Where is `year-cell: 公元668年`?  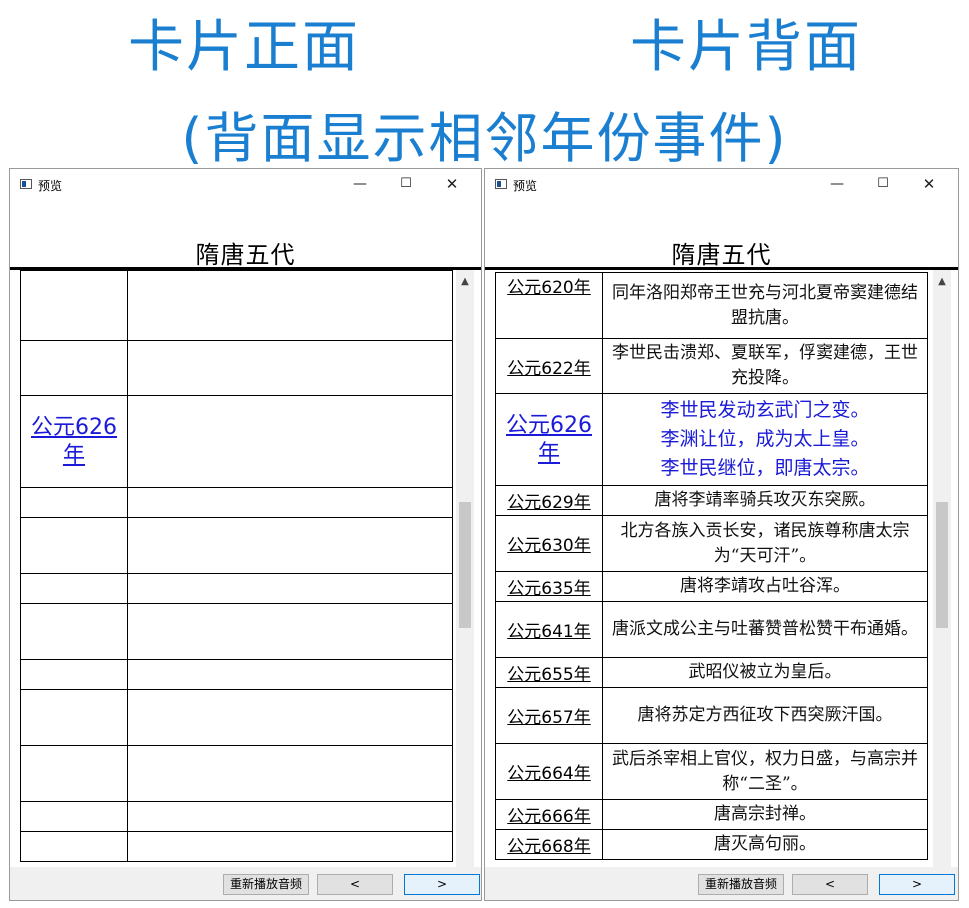
year-cell: 公元668年 is located at coordinates (549, 844).